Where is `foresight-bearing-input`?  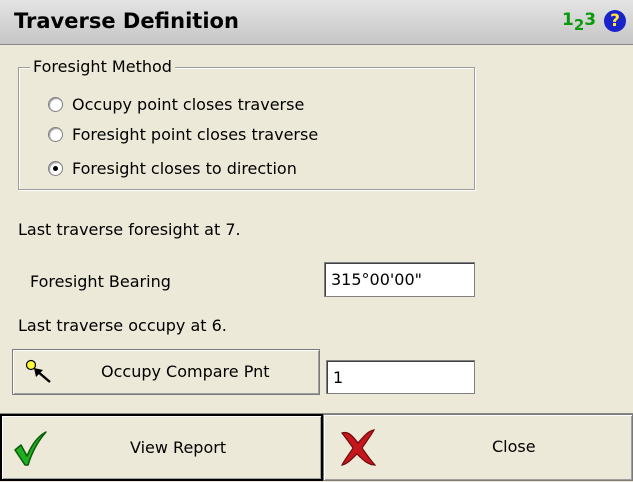 foresight-bearing-input is located at coordinates (399, 279).